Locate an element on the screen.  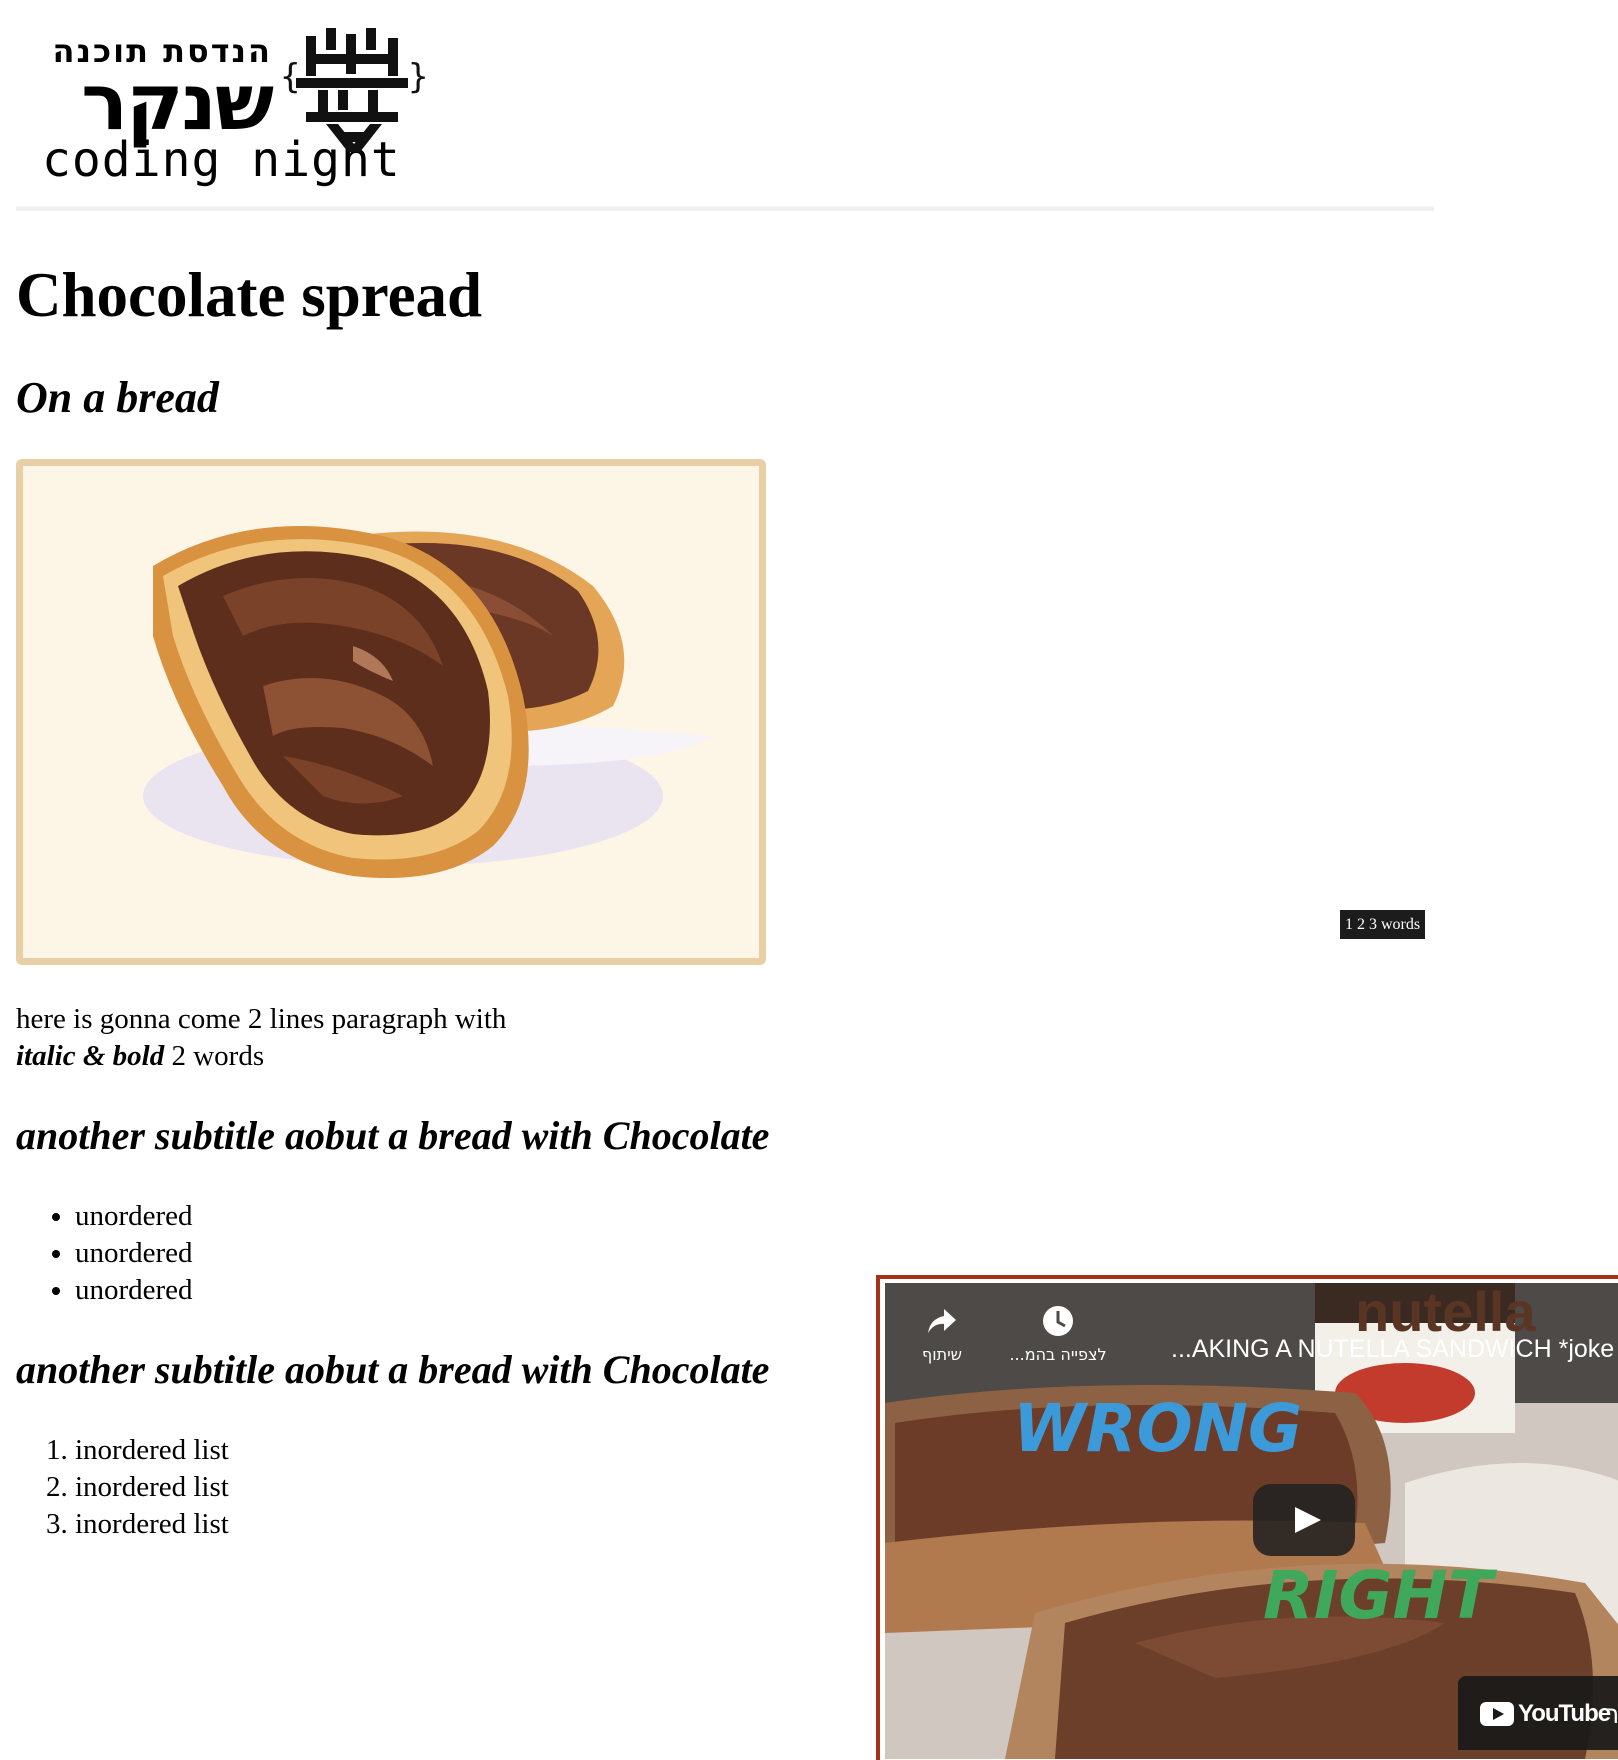
word-counter-badge: 1 2 3 words is located at coordinates (1383, 924).